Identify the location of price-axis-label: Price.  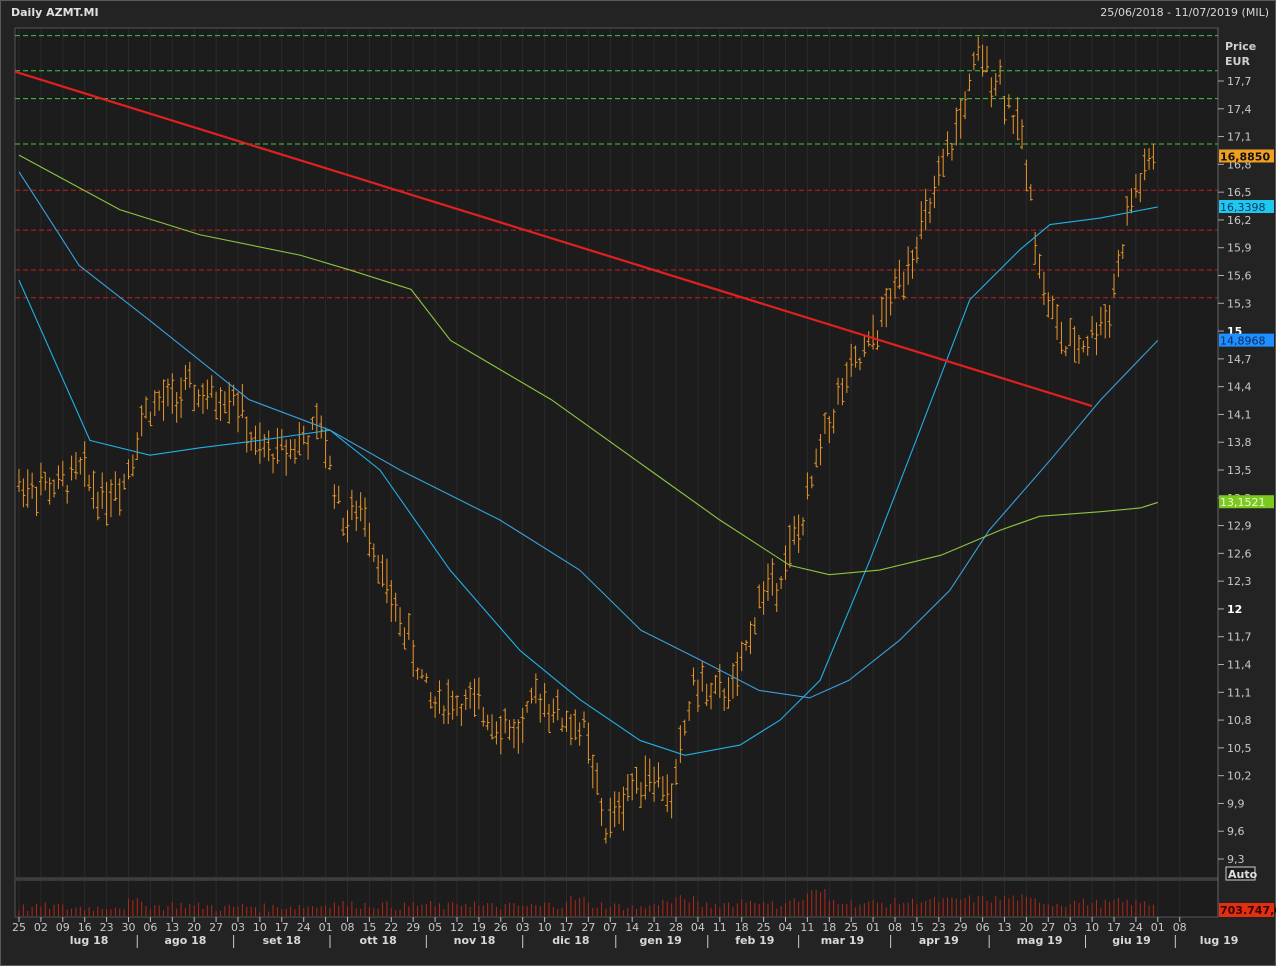
(1240, 46).